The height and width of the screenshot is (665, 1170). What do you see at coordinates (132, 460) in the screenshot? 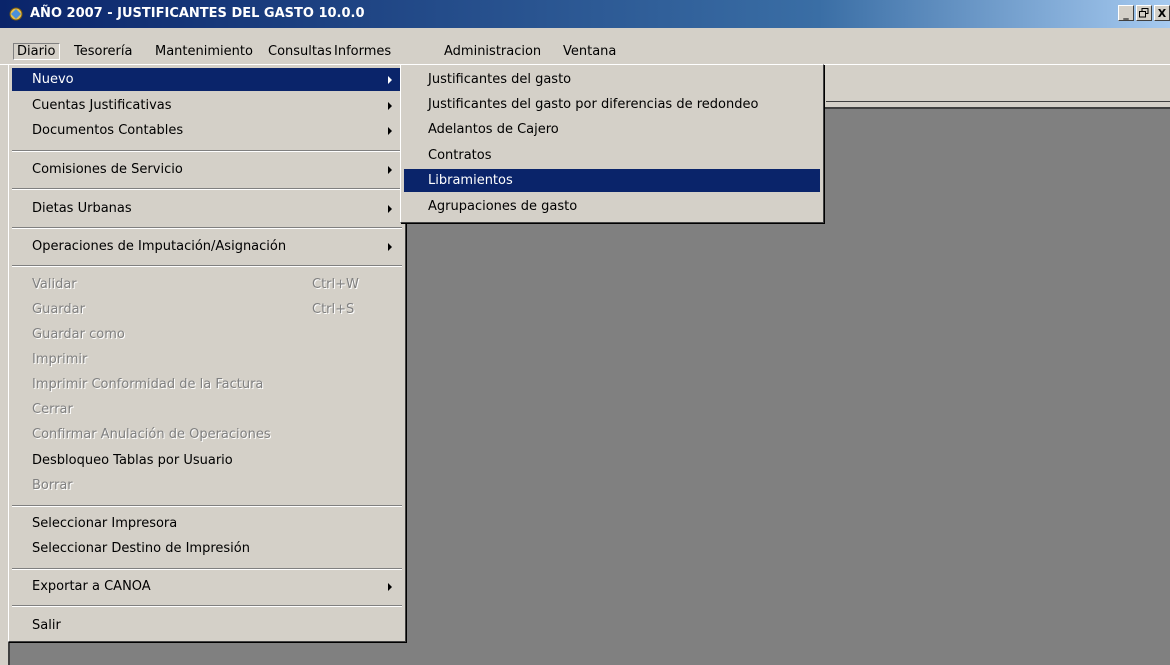
I see `menu-item-label: Desbloqueo Tablas por Usuario` at bounding box center [132, 460].